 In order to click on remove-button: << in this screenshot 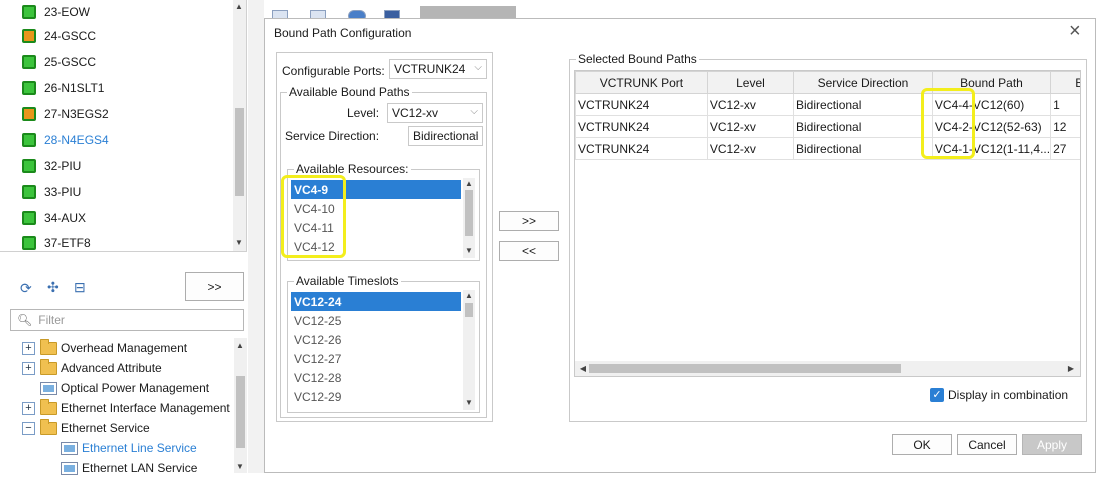, I will do `click(529, 251)`.